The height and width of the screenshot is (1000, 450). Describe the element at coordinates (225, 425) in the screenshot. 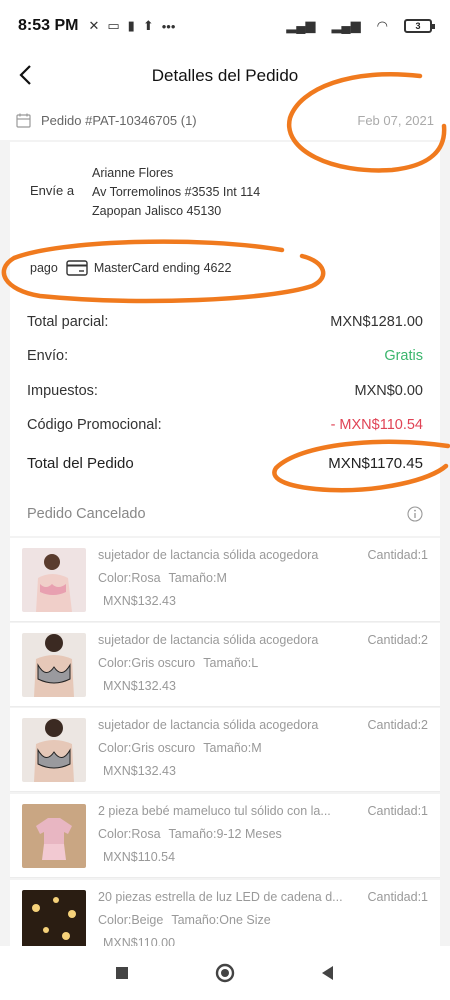

I see `promo-row: Código Promocional: - MXN$110.54` at that location.